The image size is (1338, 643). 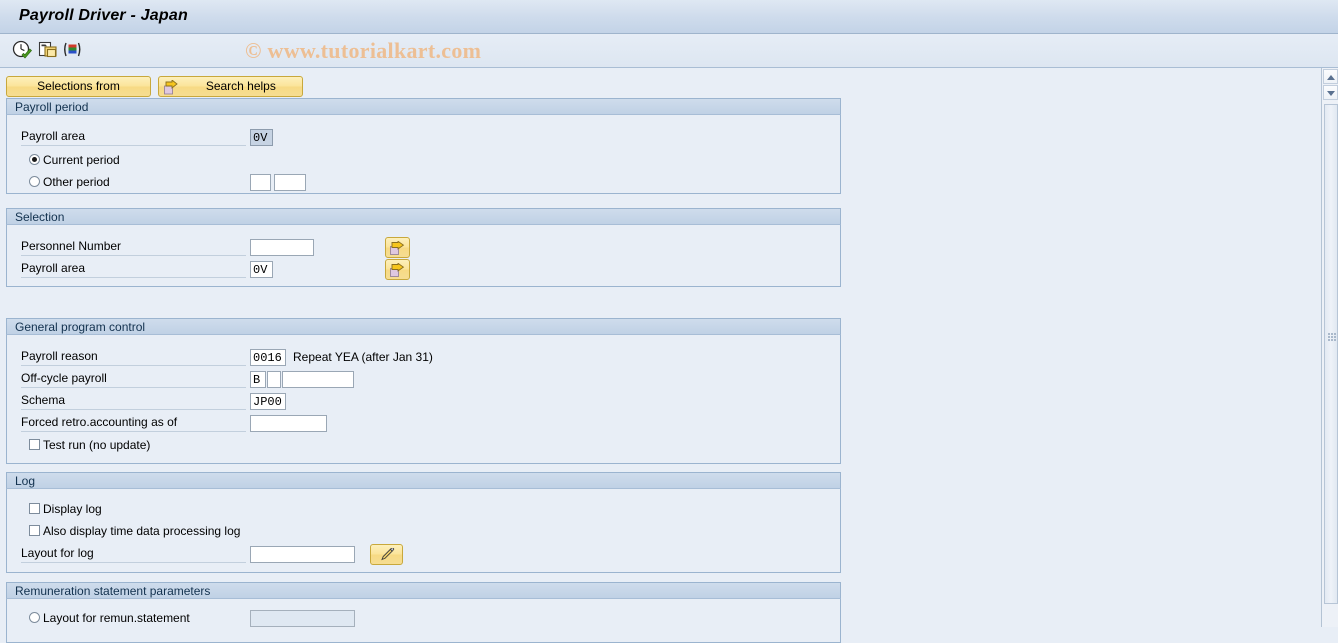 What do you see at coordinates (423, 480) in the screenshot?
I see `panel-log-title: Log` at bounding box center [423, 480].